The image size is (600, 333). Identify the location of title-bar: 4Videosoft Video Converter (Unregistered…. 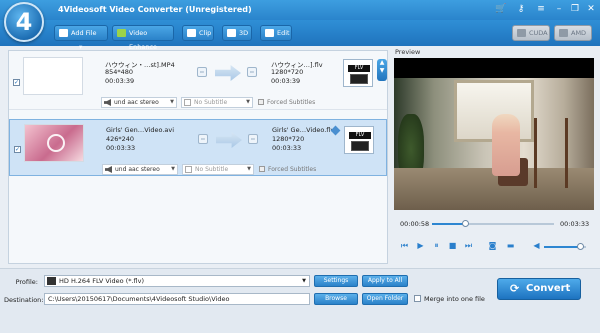
(300, 10).